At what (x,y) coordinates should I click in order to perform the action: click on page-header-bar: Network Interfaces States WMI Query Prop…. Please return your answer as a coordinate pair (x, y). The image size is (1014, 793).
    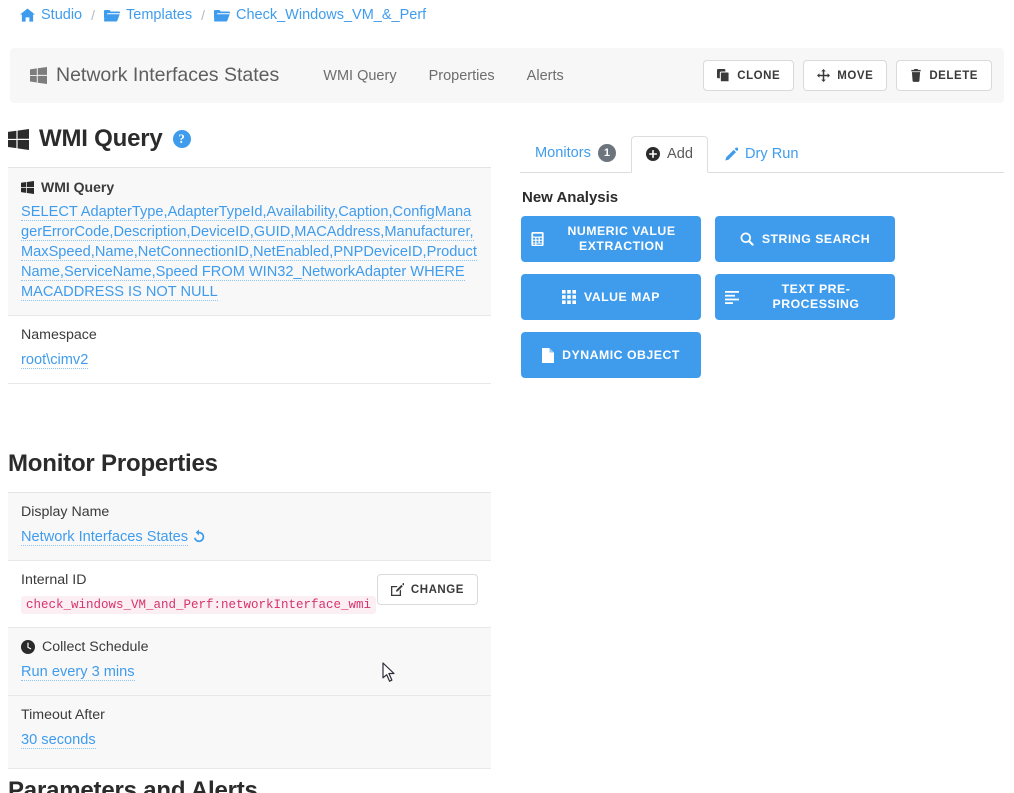
    Looking at the image, I should click on (507, 75).